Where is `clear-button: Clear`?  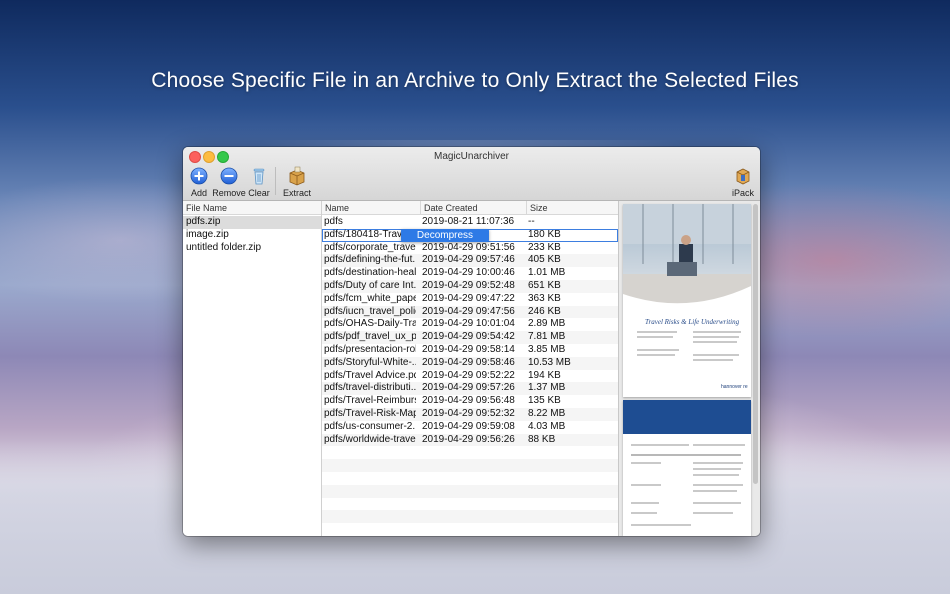
clear-button: Clear is located at coordinates (259, 182).